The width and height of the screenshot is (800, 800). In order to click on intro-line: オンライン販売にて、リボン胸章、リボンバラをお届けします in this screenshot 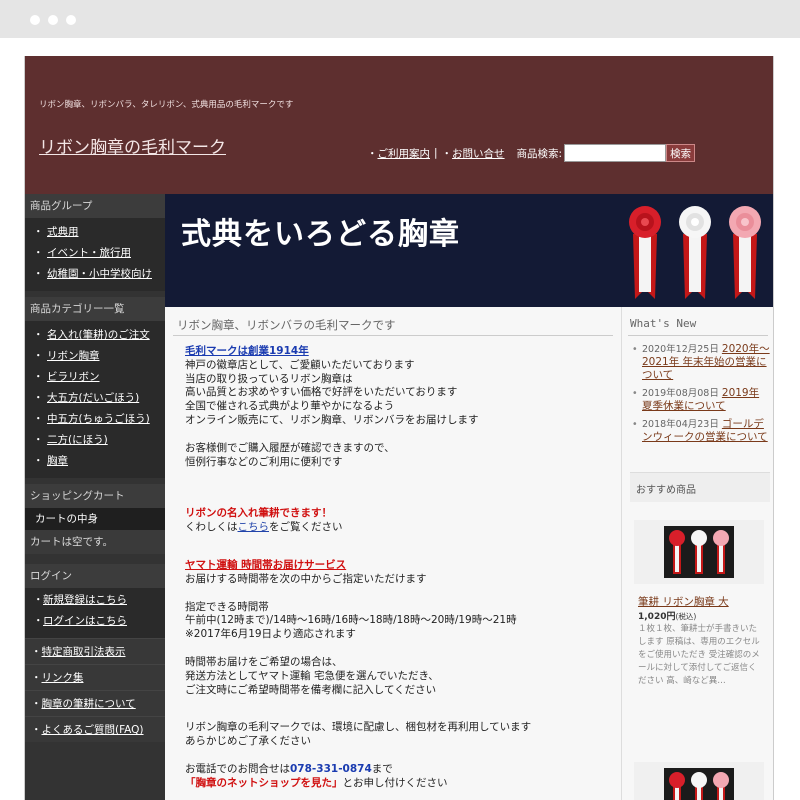, I will do `click(332, 419)`.